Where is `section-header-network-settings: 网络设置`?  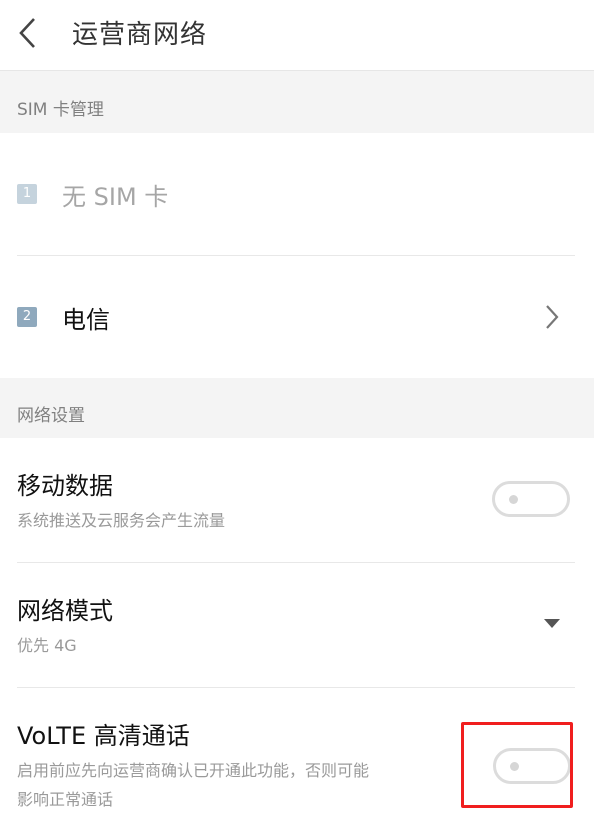 section-header-network-settings: 网络设置 is located at coordinates (297, 408).